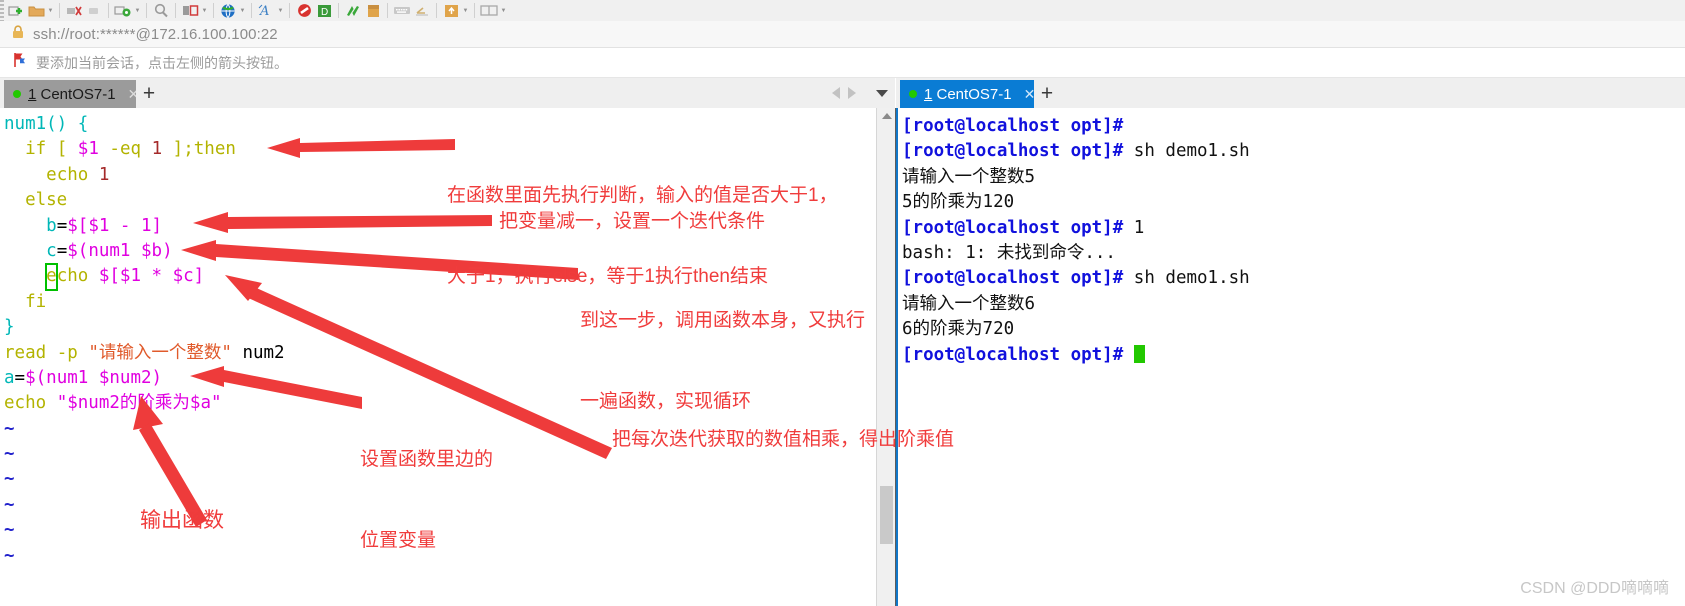 The height and width of the screenshot is (606, 1685). Describe the element at coordinates (427, 459) in the screenshot. I see `annotation-4-line1: 设置函数里边的` at that location.